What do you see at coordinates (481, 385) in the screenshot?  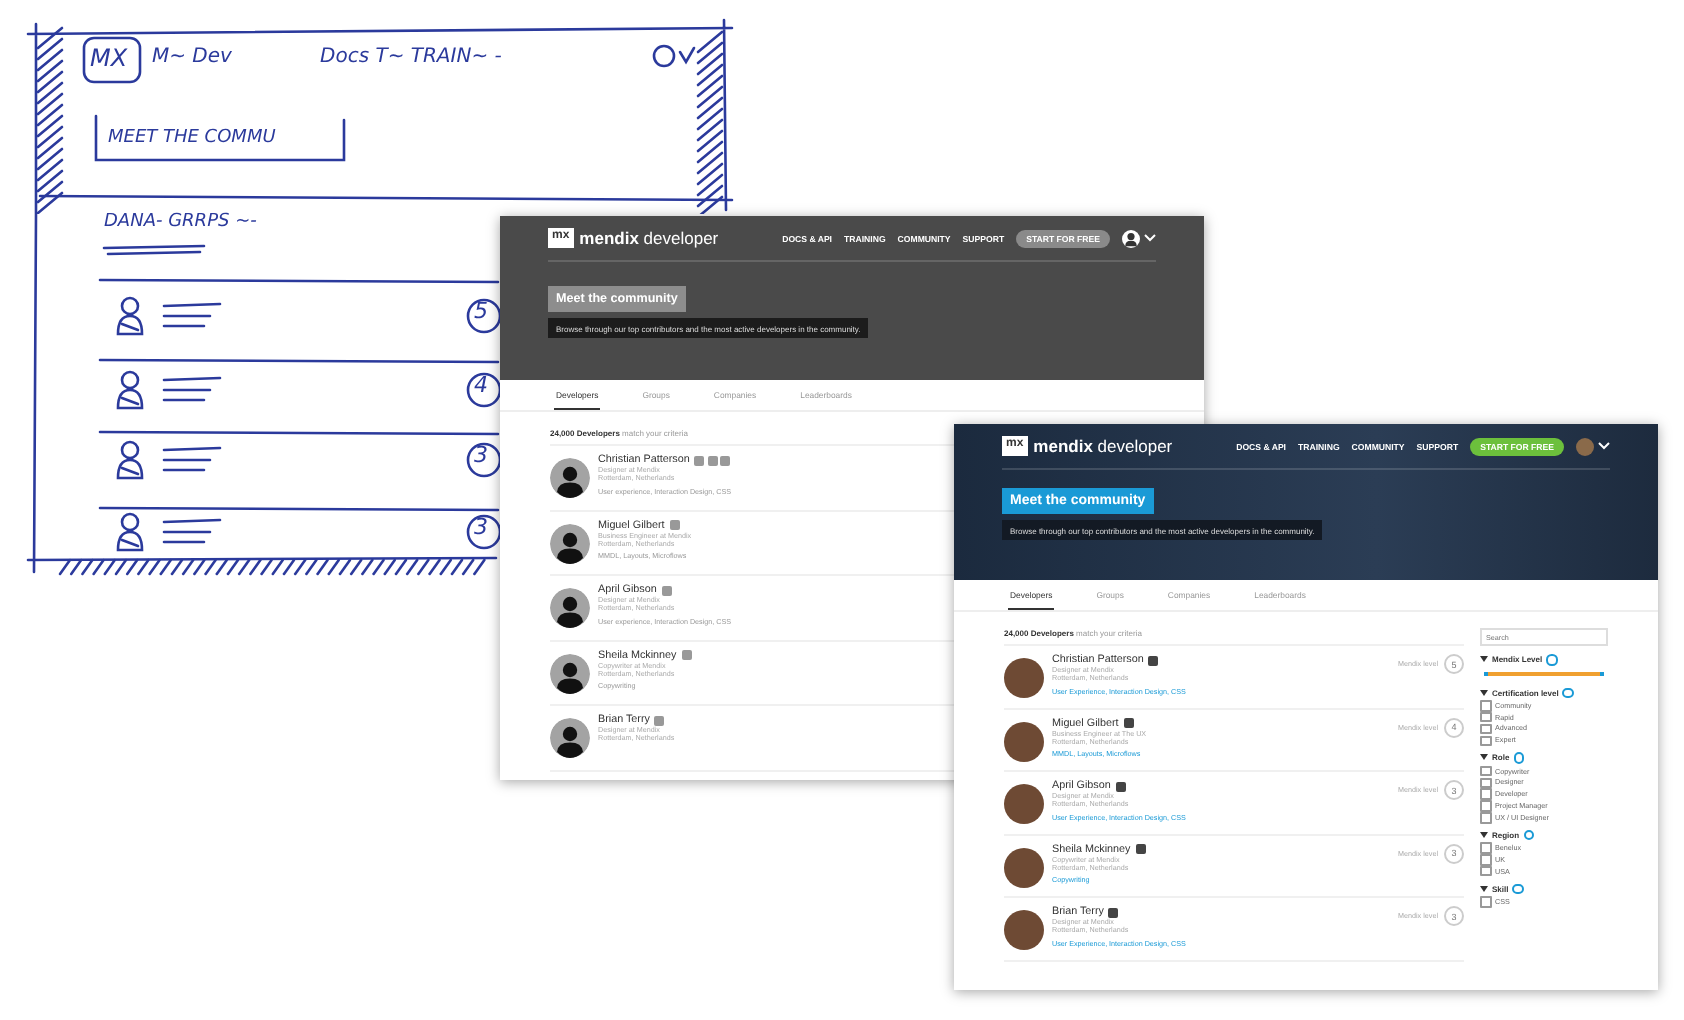 I see `sketch-score: 4` at bounding box center [481, 385].